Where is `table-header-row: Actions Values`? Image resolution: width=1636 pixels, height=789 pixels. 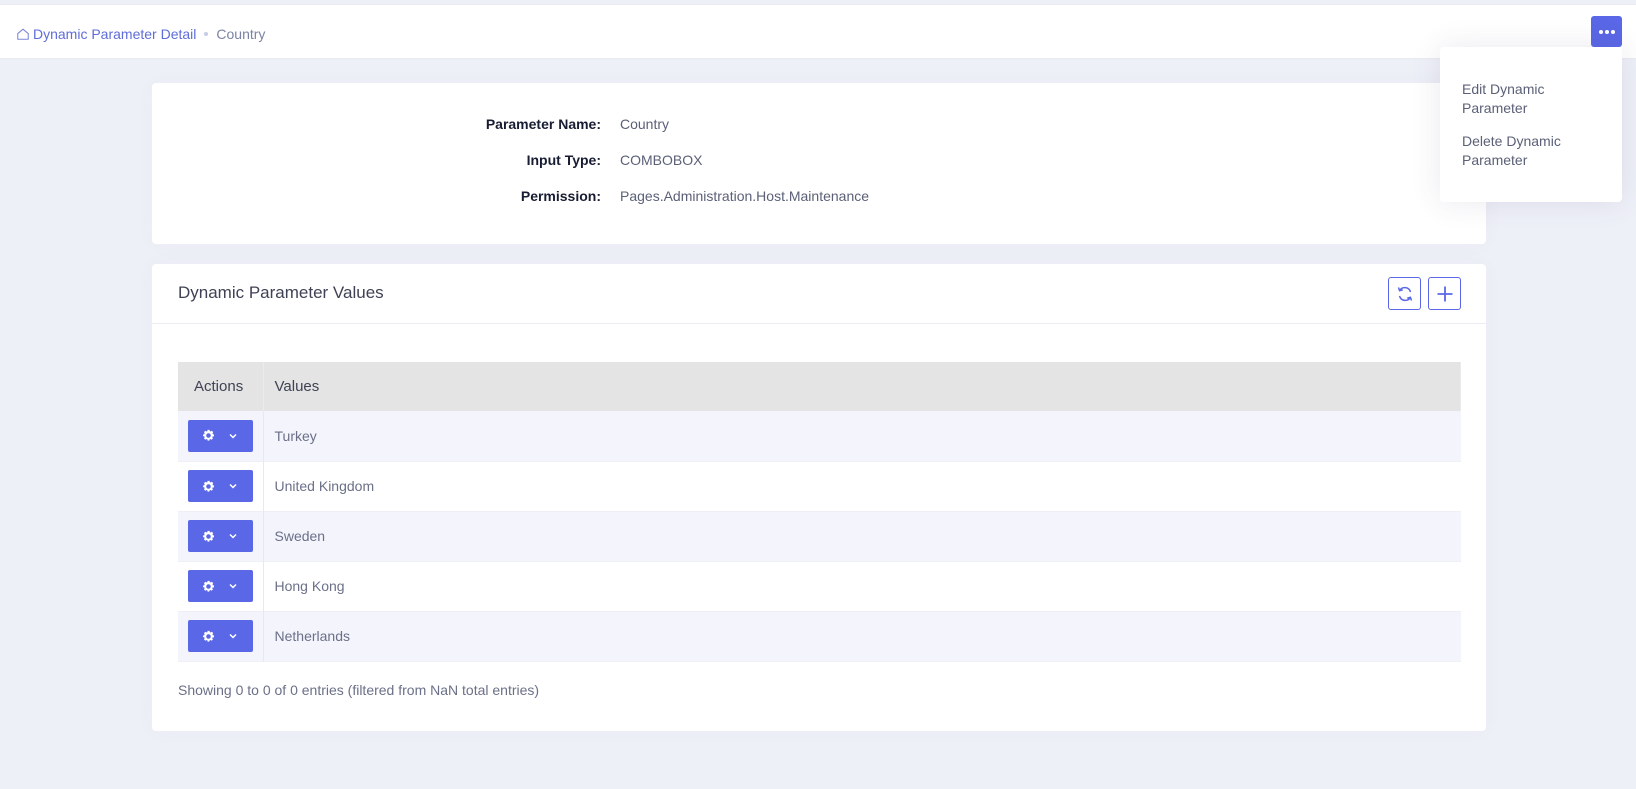
table-header-row: Actions Values is located at coordinates (819, 386).